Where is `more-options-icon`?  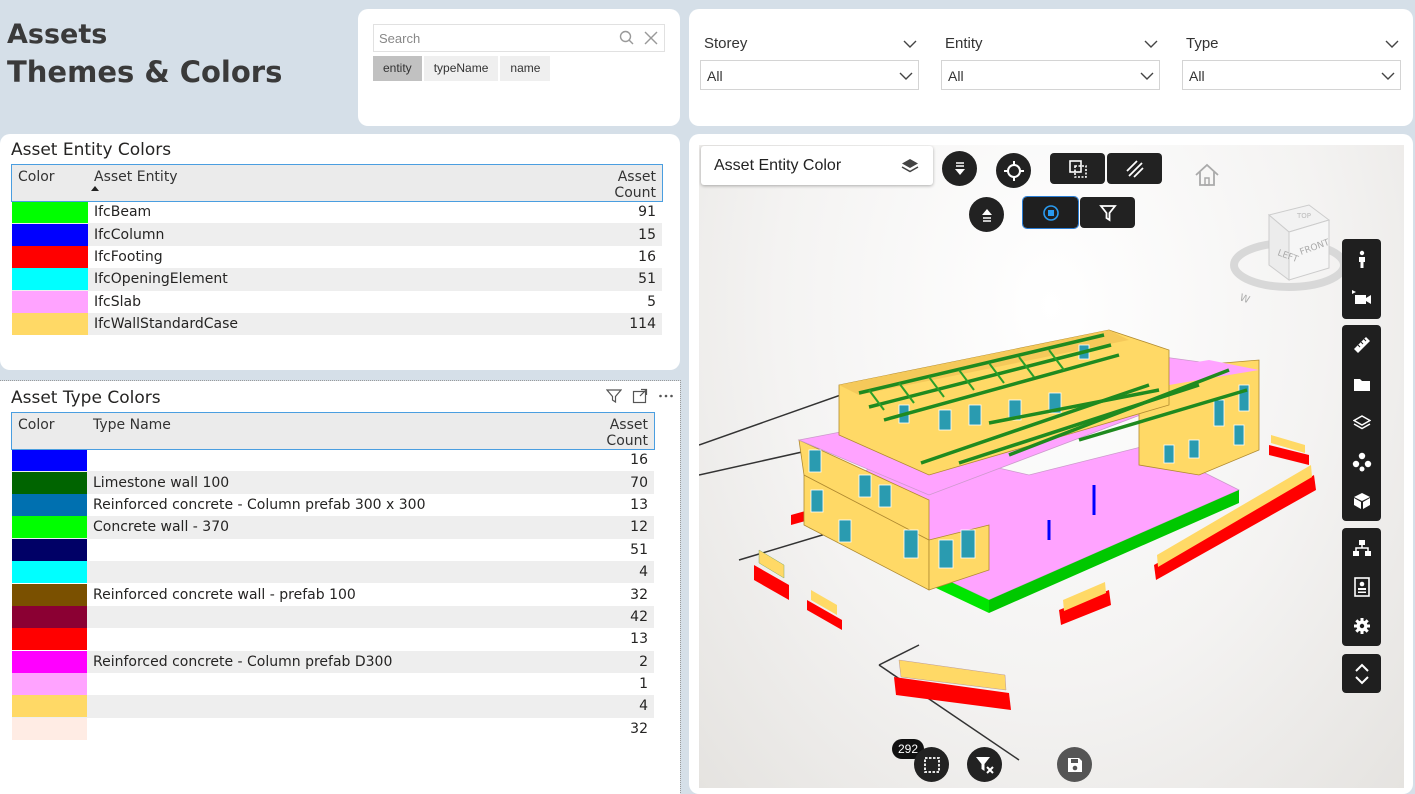
more-options-icon is located at coordinates (666, 396).